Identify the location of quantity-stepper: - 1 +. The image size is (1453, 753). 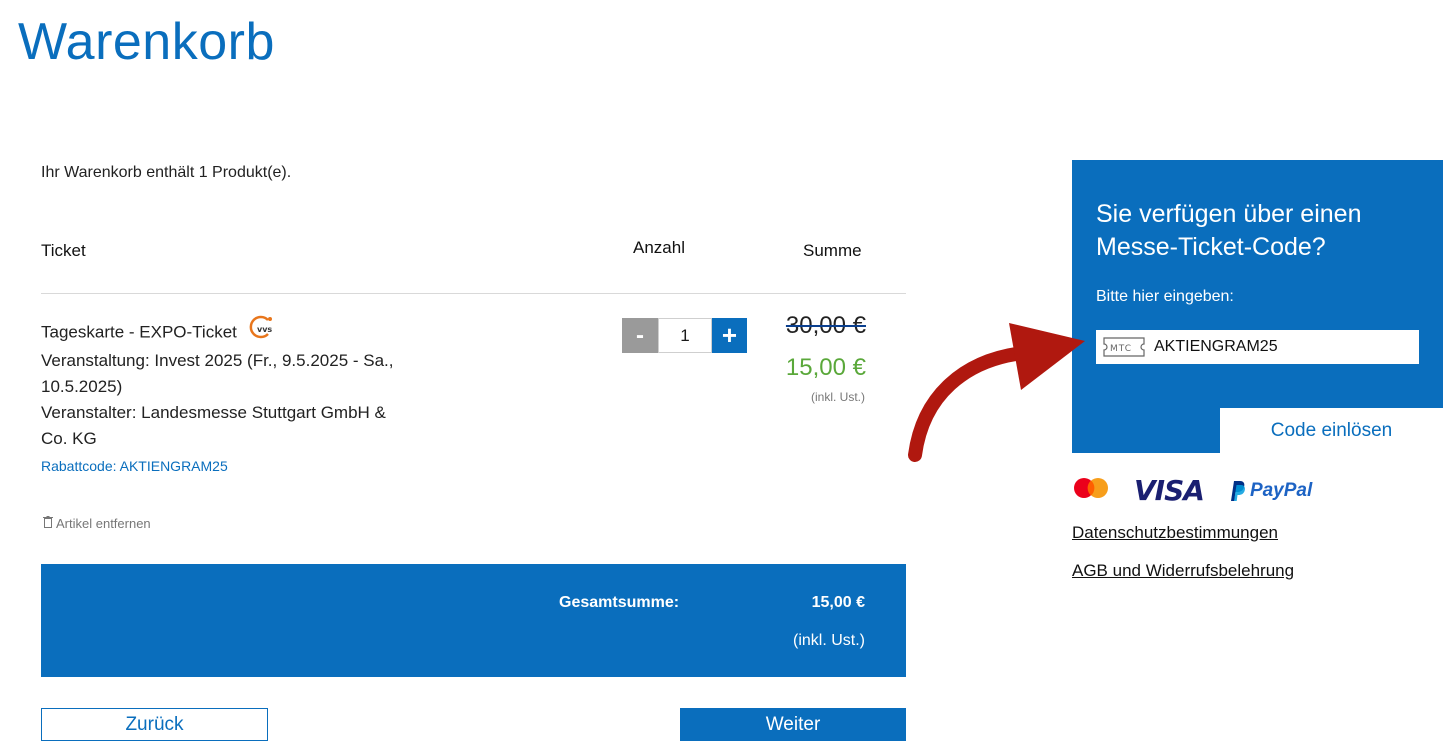
(684, 335).